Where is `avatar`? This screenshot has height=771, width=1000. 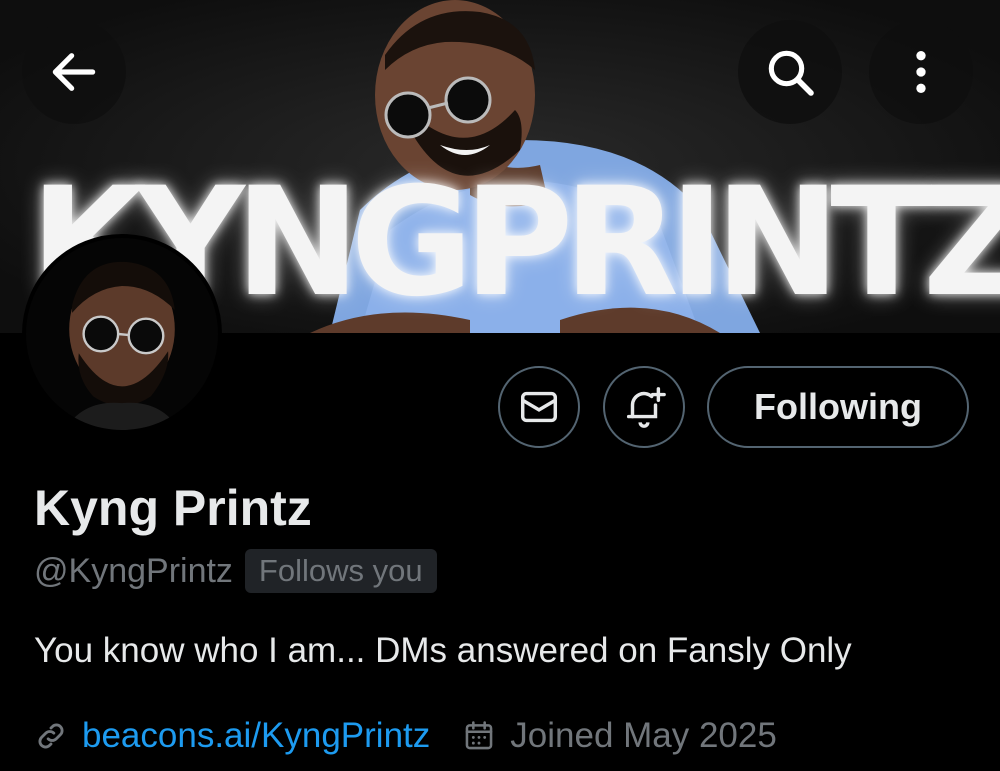
avatar is located at coordinates (122, 334).